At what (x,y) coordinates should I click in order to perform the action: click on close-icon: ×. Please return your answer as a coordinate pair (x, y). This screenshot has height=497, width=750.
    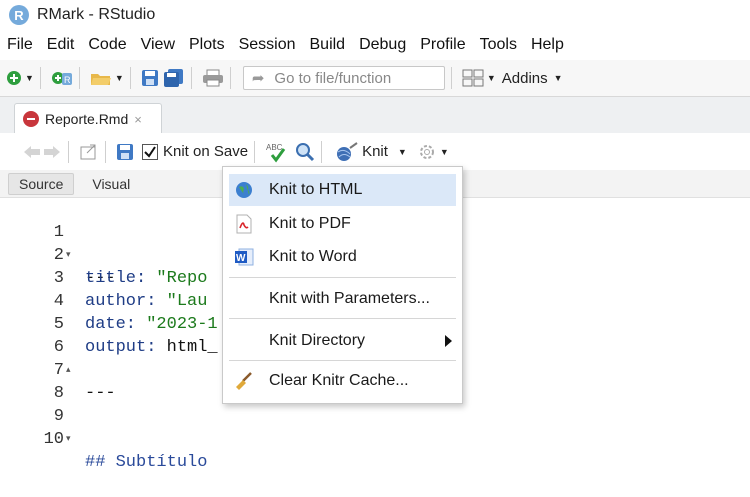
    Looking at the image, I should click on (138, 119).